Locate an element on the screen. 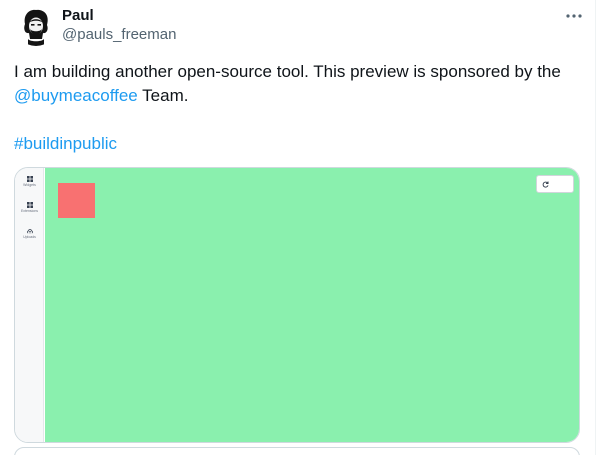 The height and width of the screenshot is (455, 601). tweet-header: Paul @pauls_freeman is located at coordinates (300, 28).